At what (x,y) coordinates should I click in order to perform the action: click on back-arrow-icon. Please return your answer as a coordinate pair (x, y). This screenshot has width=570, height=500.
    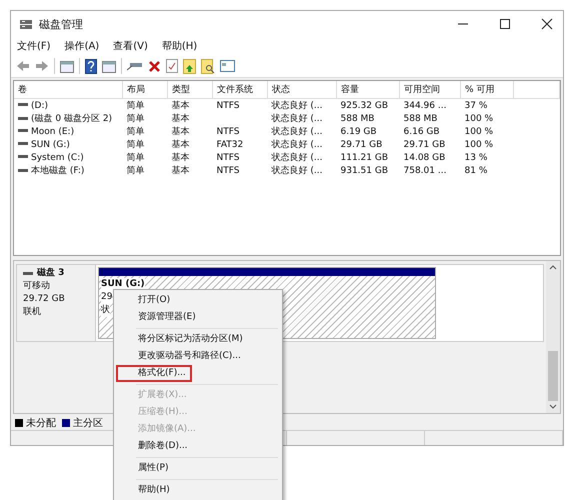
    Looking at the image, I should click on (23, 66).